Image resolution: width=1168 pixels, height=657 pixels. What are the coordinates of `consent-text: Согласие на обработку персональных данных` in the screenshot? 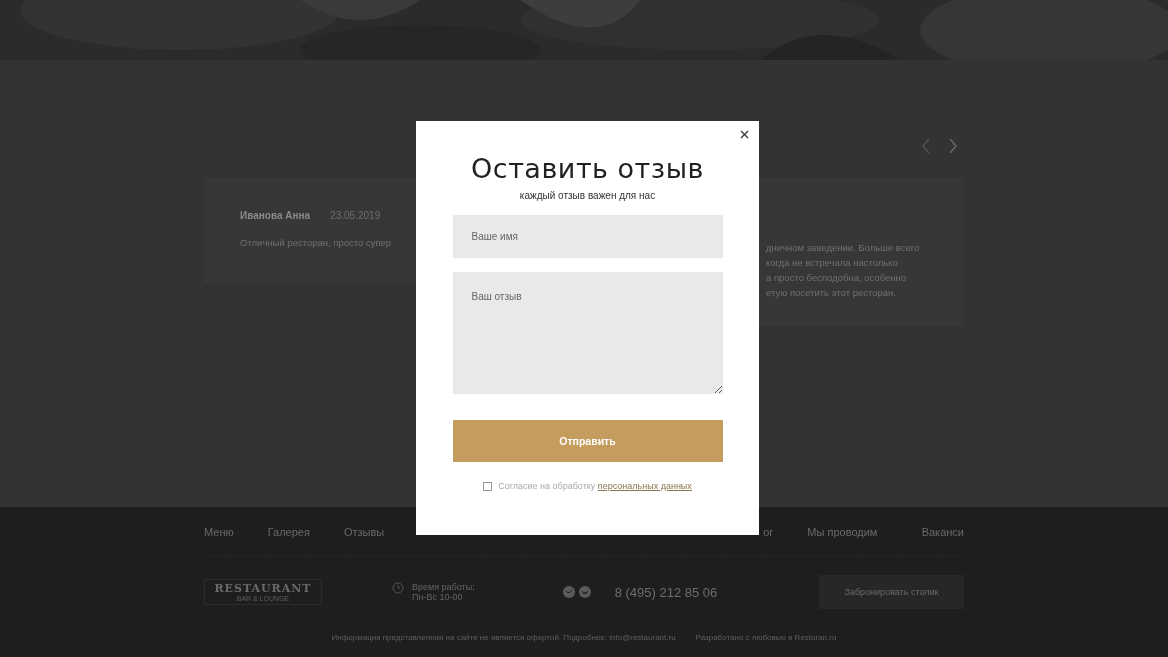 It's located at (595, 486).